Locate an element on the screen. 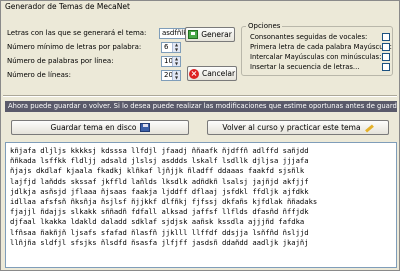  divider is located at coordinates (200, 96).